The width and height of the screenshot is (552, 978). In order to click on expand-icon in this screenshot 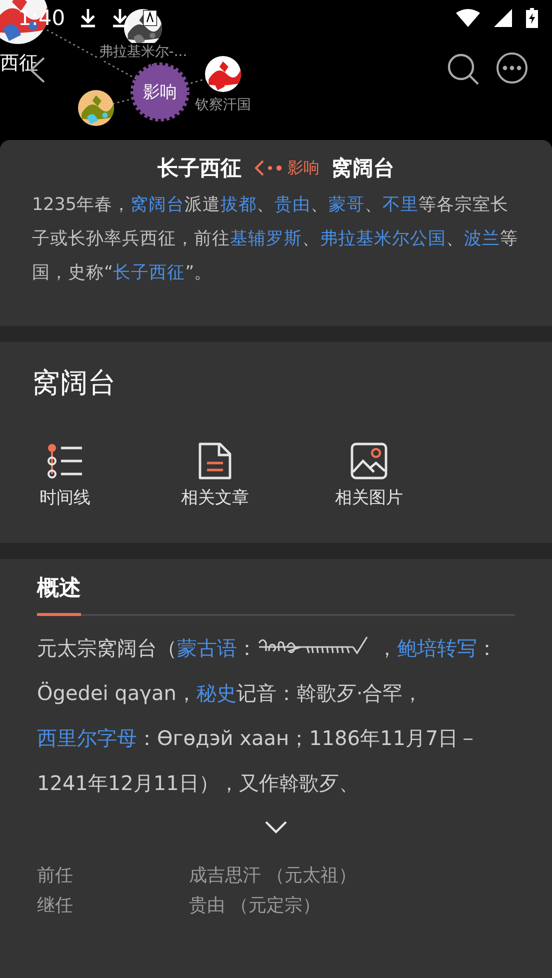, I will do `click(276, 827)`.